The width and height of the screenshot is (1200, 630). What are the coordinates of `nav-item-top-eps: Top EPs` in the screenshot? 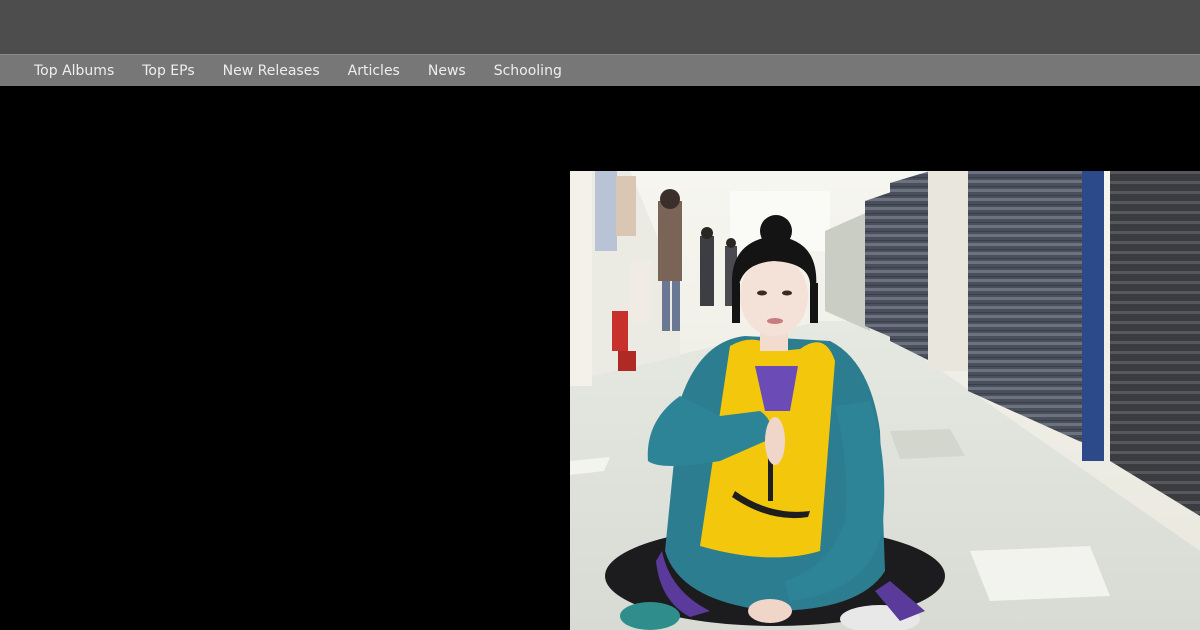 It's located at (168, 71).